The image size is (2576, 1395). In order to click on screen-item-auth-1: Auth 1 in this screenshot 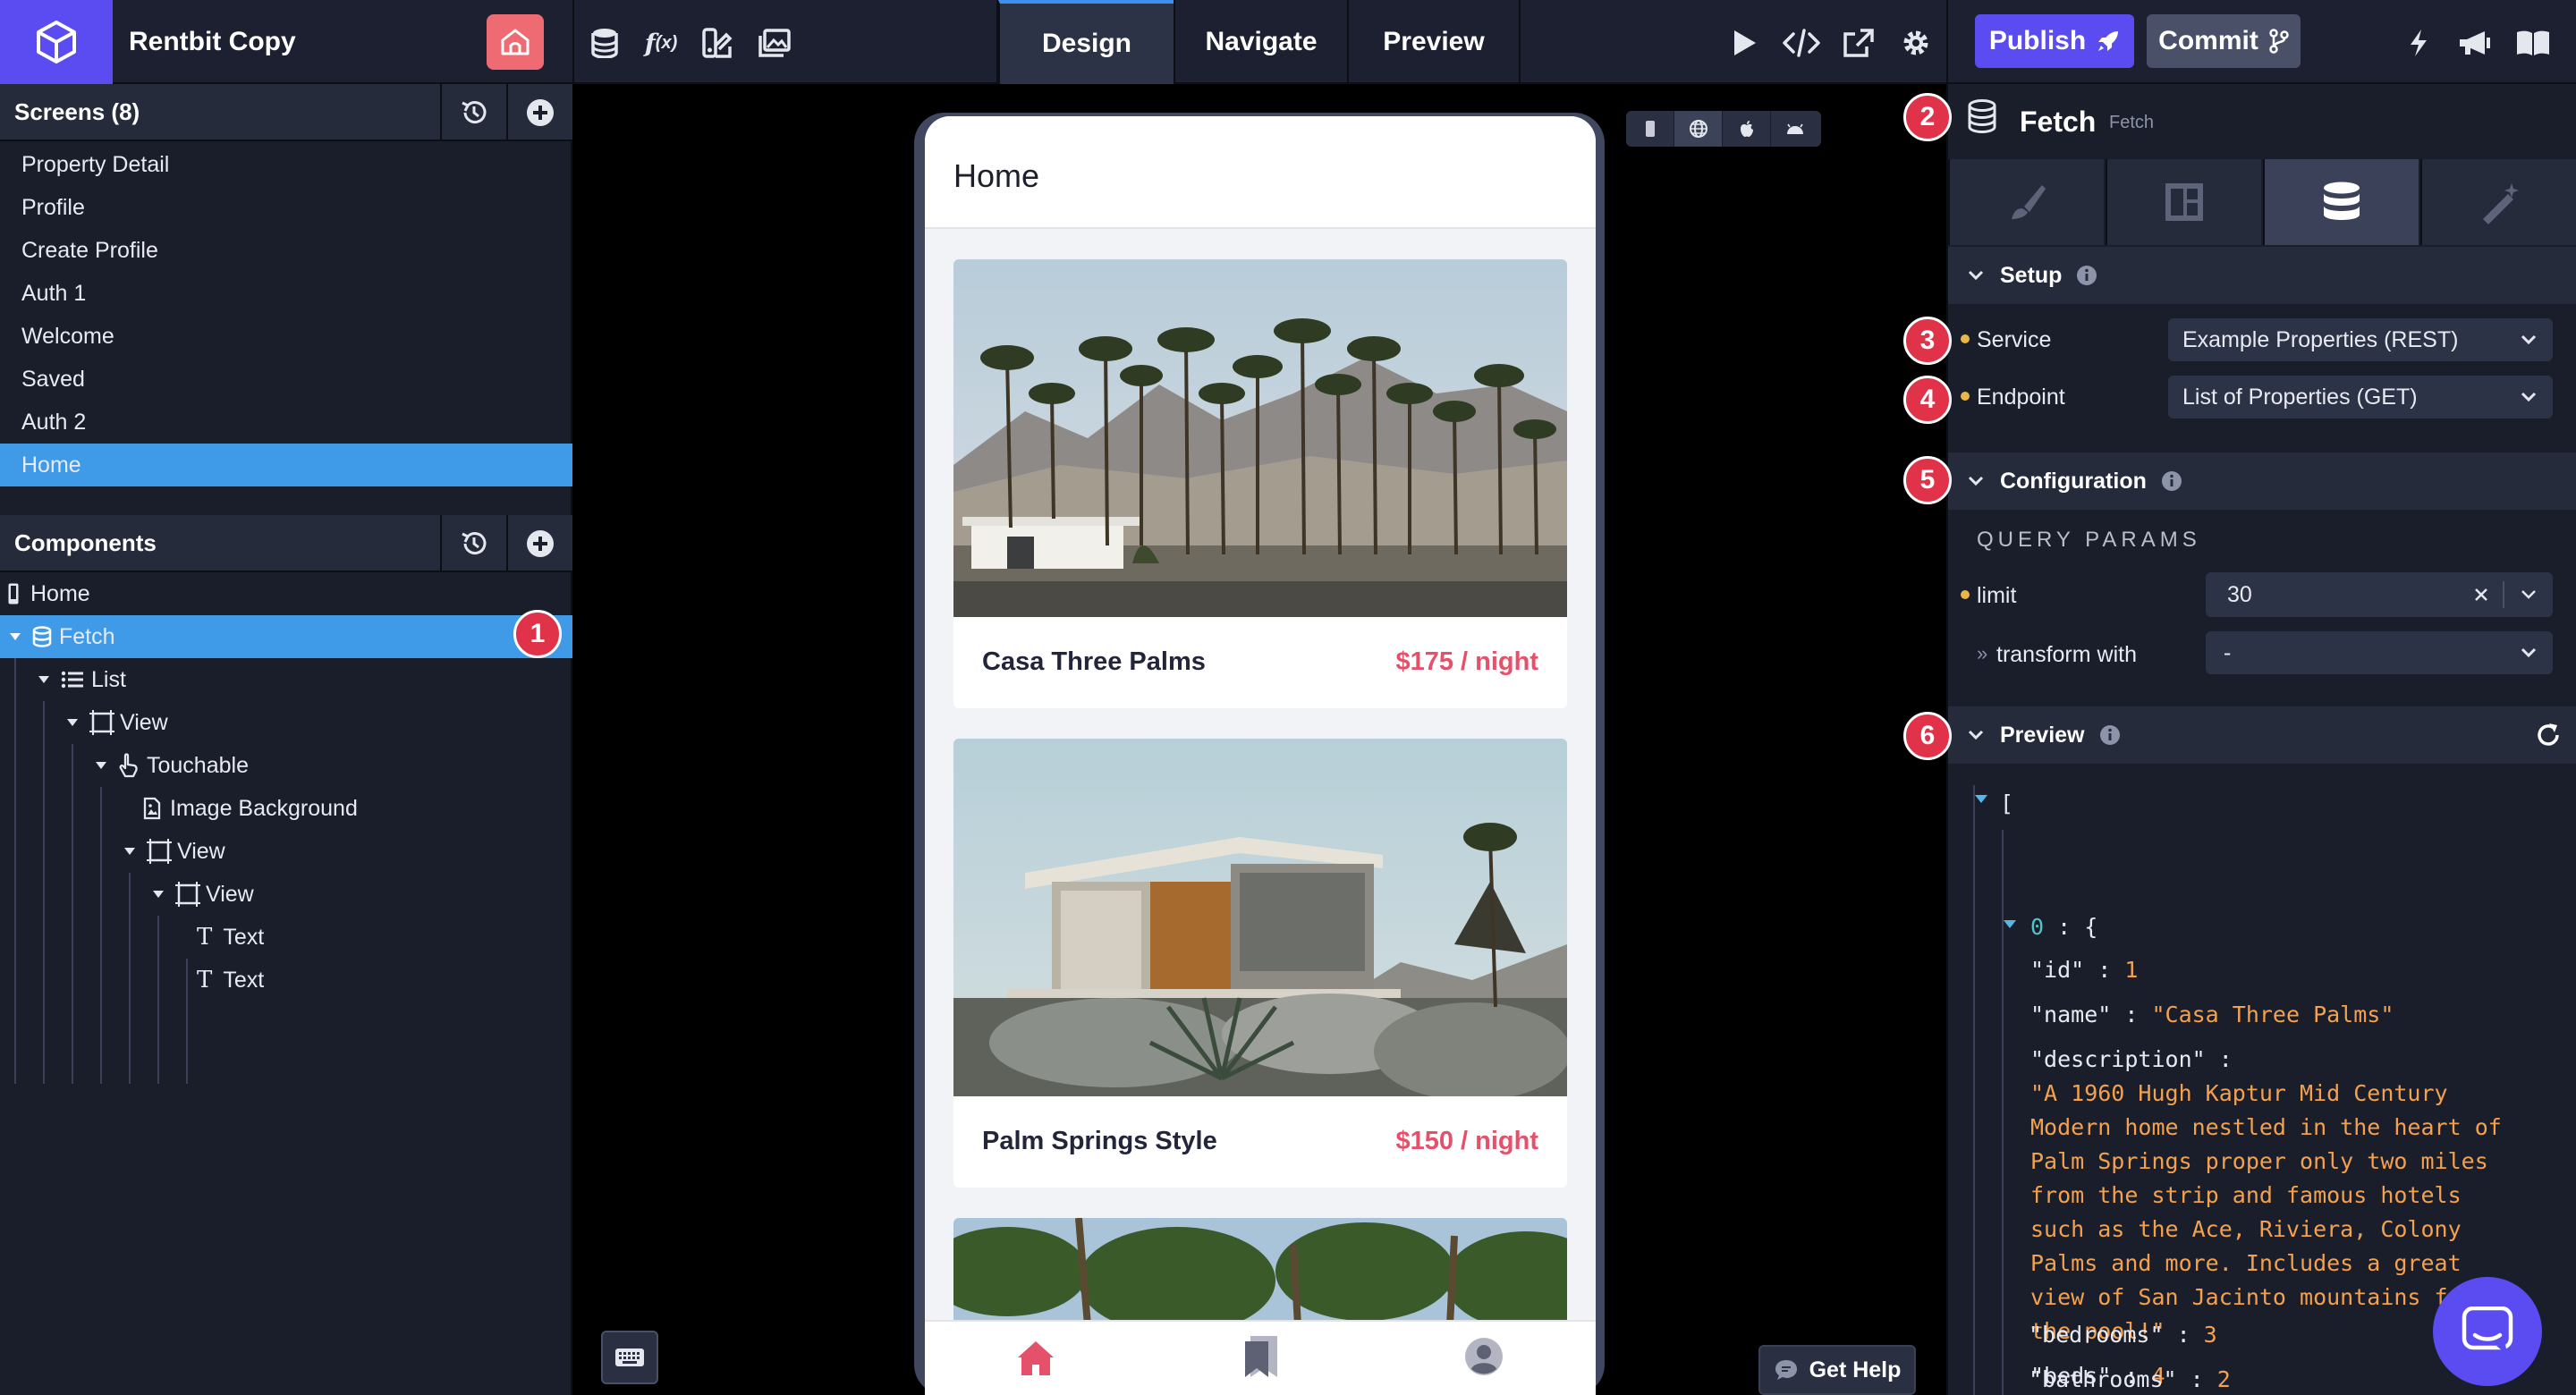, I will do `click(286, 293)`.